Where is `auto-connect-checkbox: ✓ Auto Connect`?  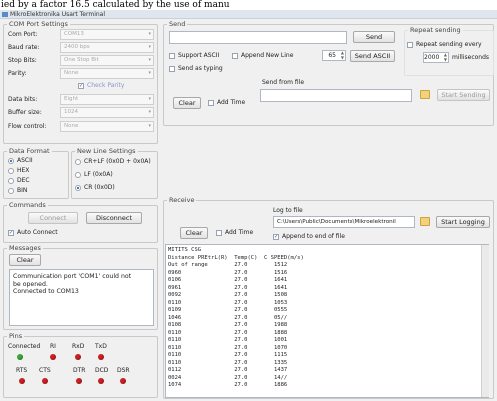 auto-connect-checkbox: ✓ Auto Connect is located at coordinates (33, 232).